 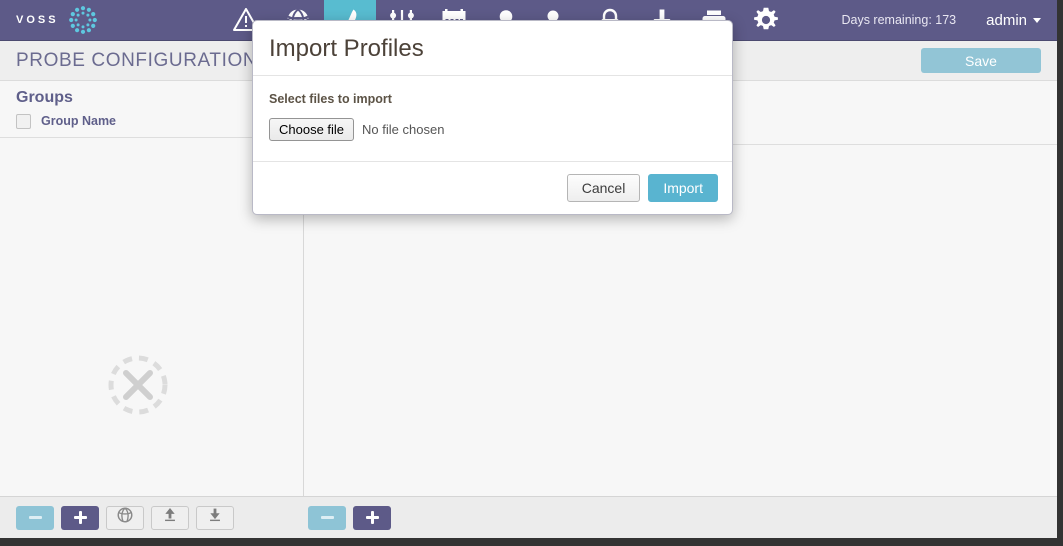 I want to click on groups-toolbar-group, so click(x=117, y=517).